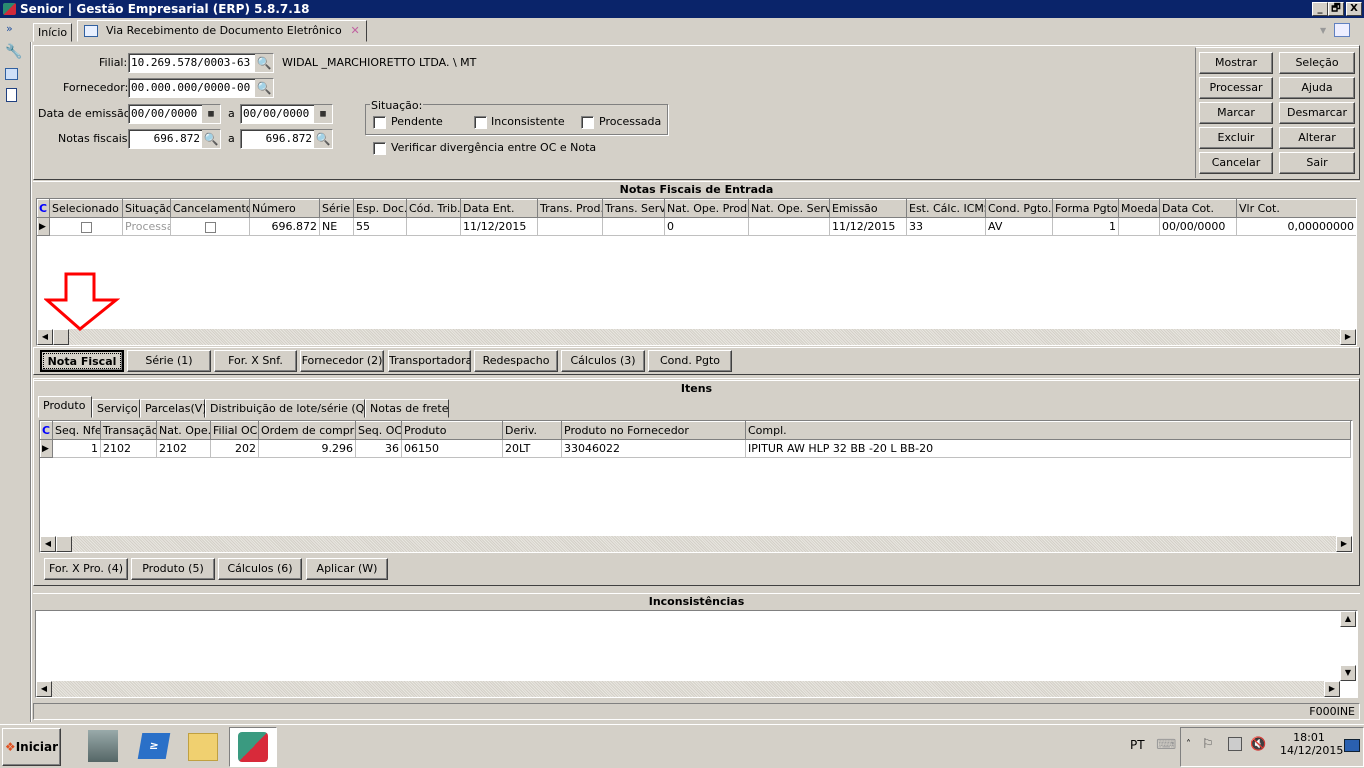 The width and height of the screenshot is (1364, 768). Describe the element at coordinates (633, 208) in the screenshot. I see `column-header: Trans. Serv.` at that location.